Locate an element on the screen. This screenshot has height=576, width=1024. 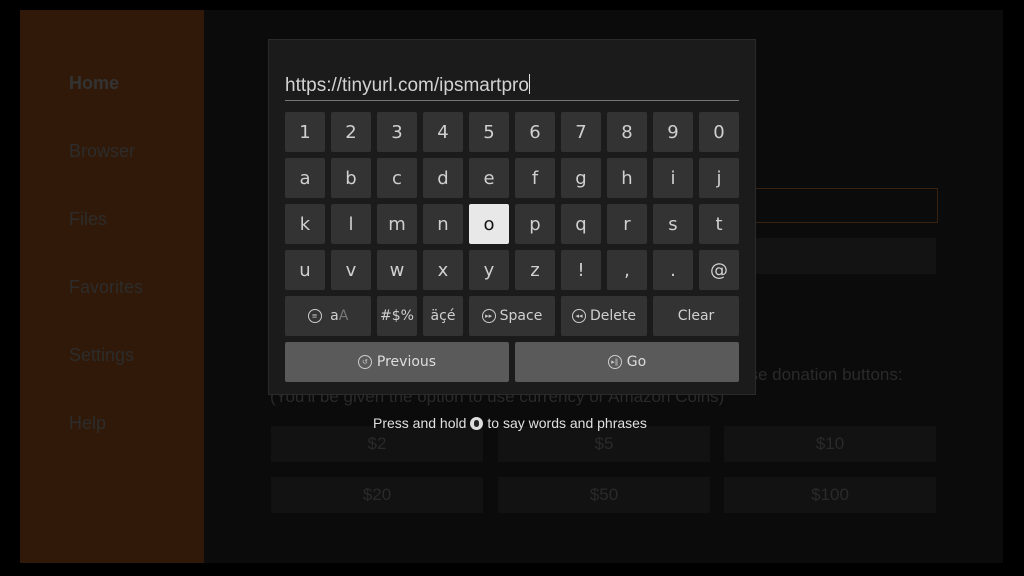
clear-key: Clear is located at coordinates (696, 316).